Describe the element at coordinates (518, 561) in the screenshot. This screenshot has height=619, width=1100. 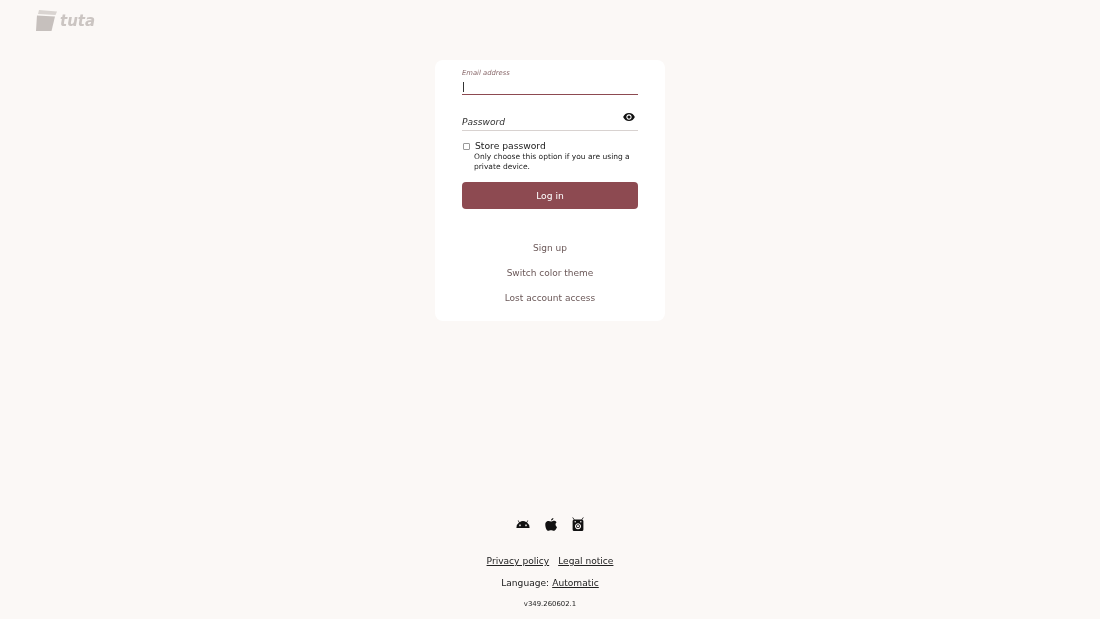
I see `footer-link: Privacy policy` at that location.